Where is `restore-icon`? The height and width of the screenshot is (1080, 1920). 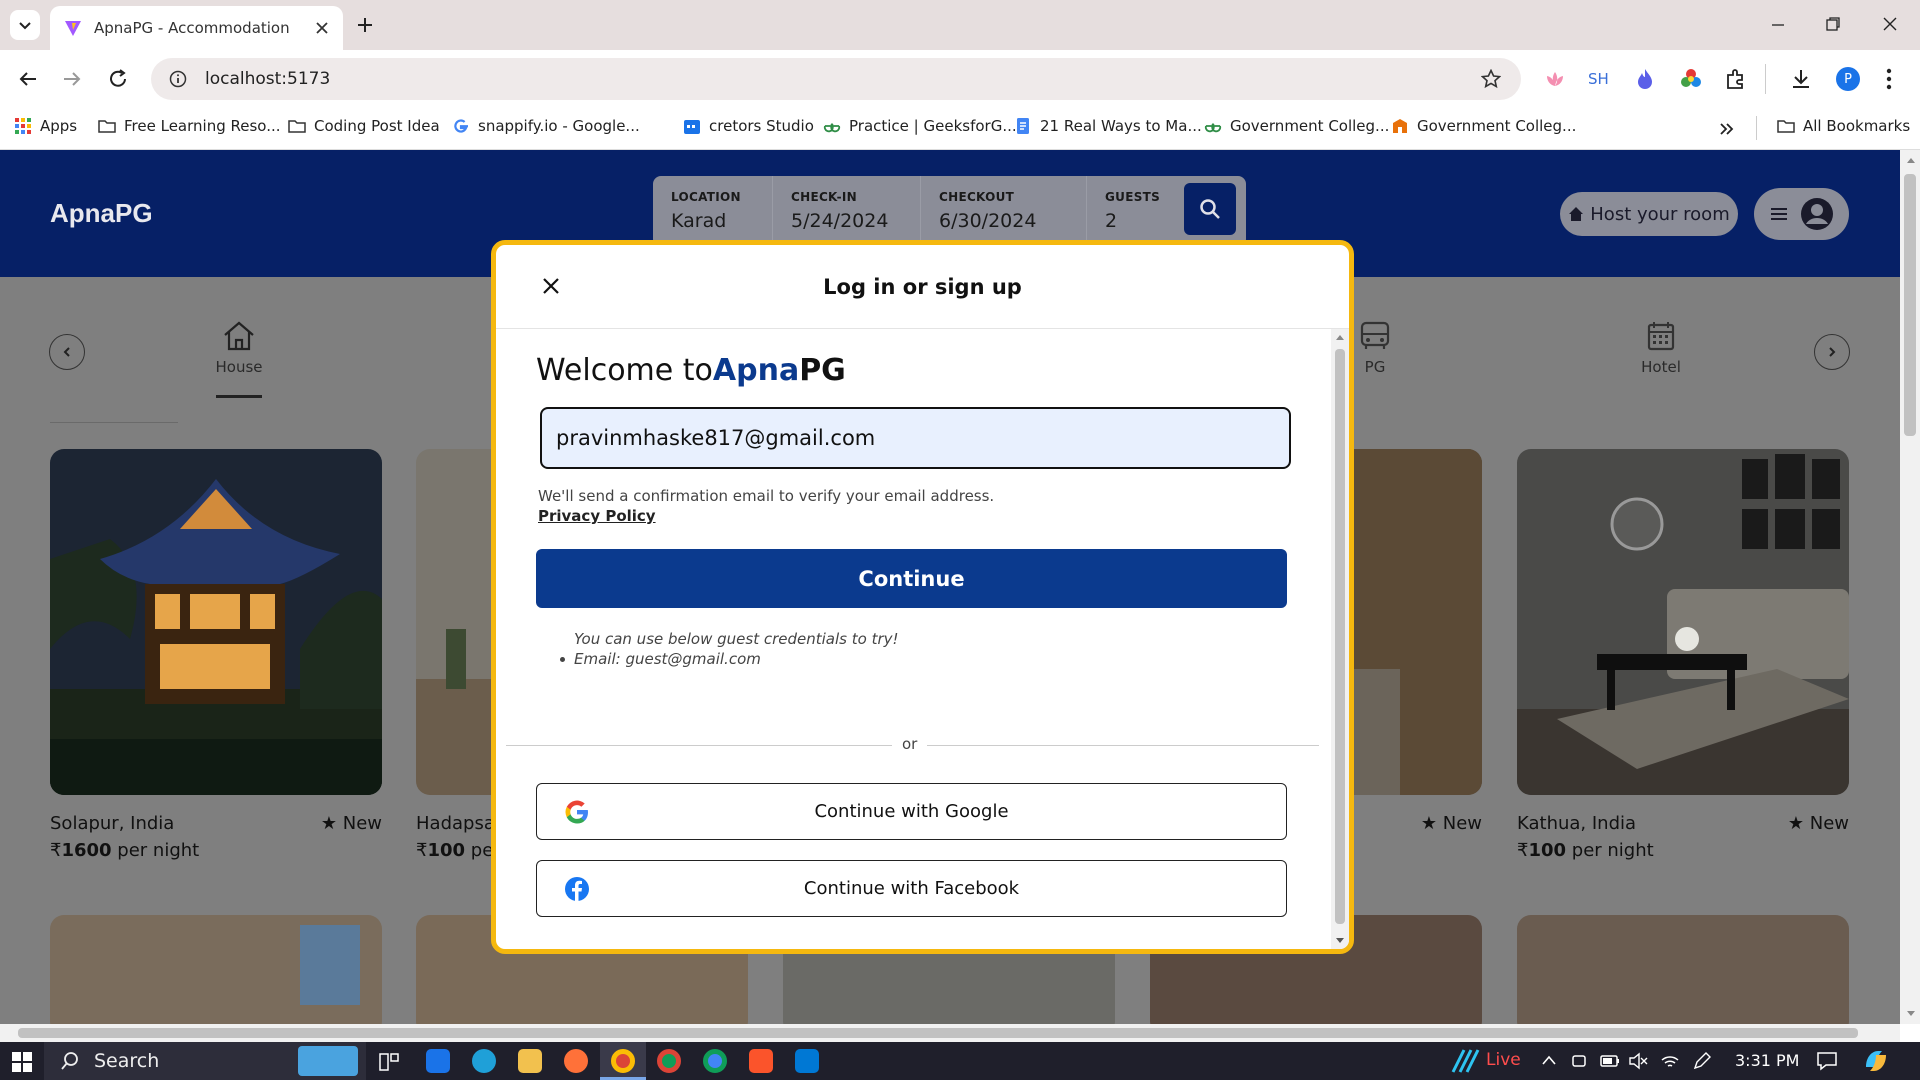
restore-icon is located at coordinates (1833, 24).